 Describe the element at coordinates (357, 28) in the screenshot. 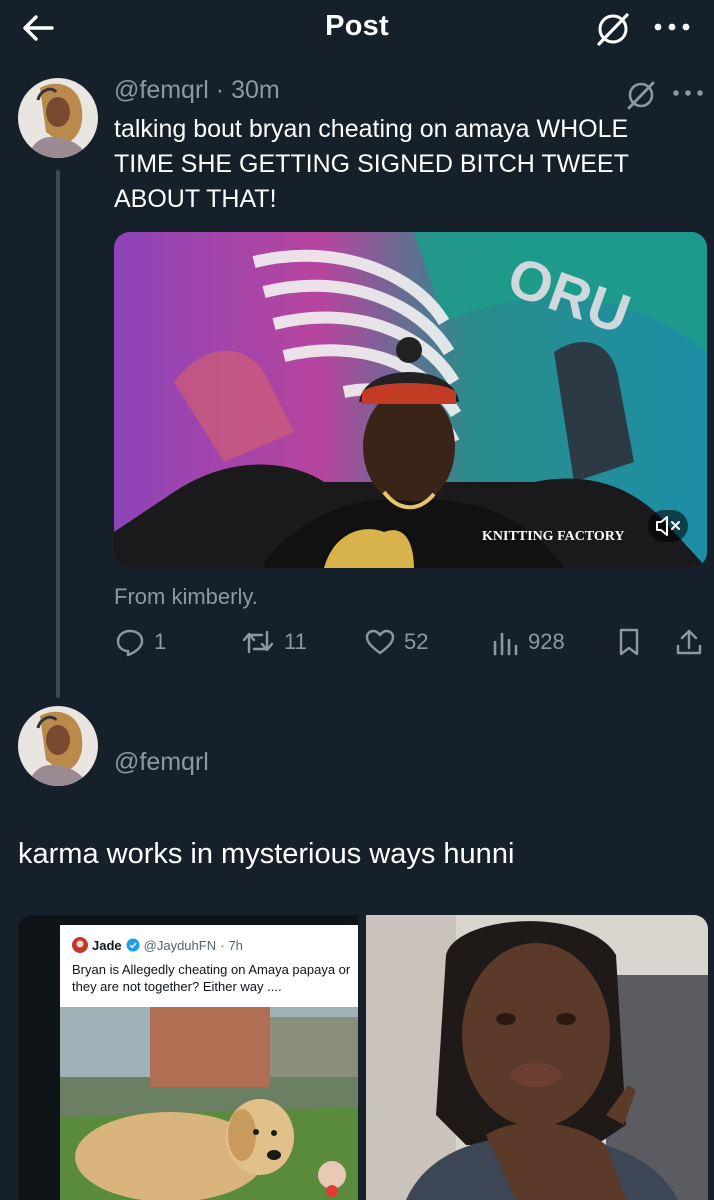

I see `top-bar: Post` at that location.